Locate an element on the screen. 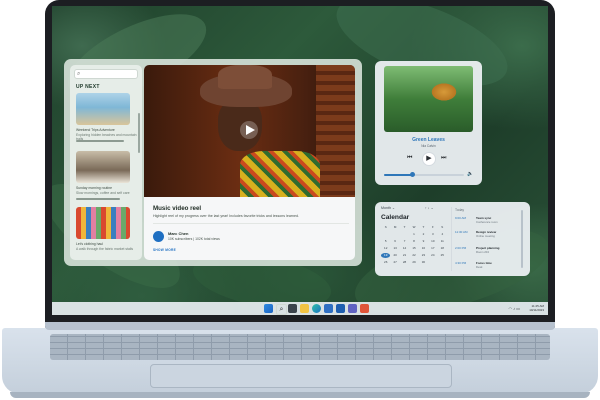  previous-icon: ⏮ is located at coordinates (409, 158).